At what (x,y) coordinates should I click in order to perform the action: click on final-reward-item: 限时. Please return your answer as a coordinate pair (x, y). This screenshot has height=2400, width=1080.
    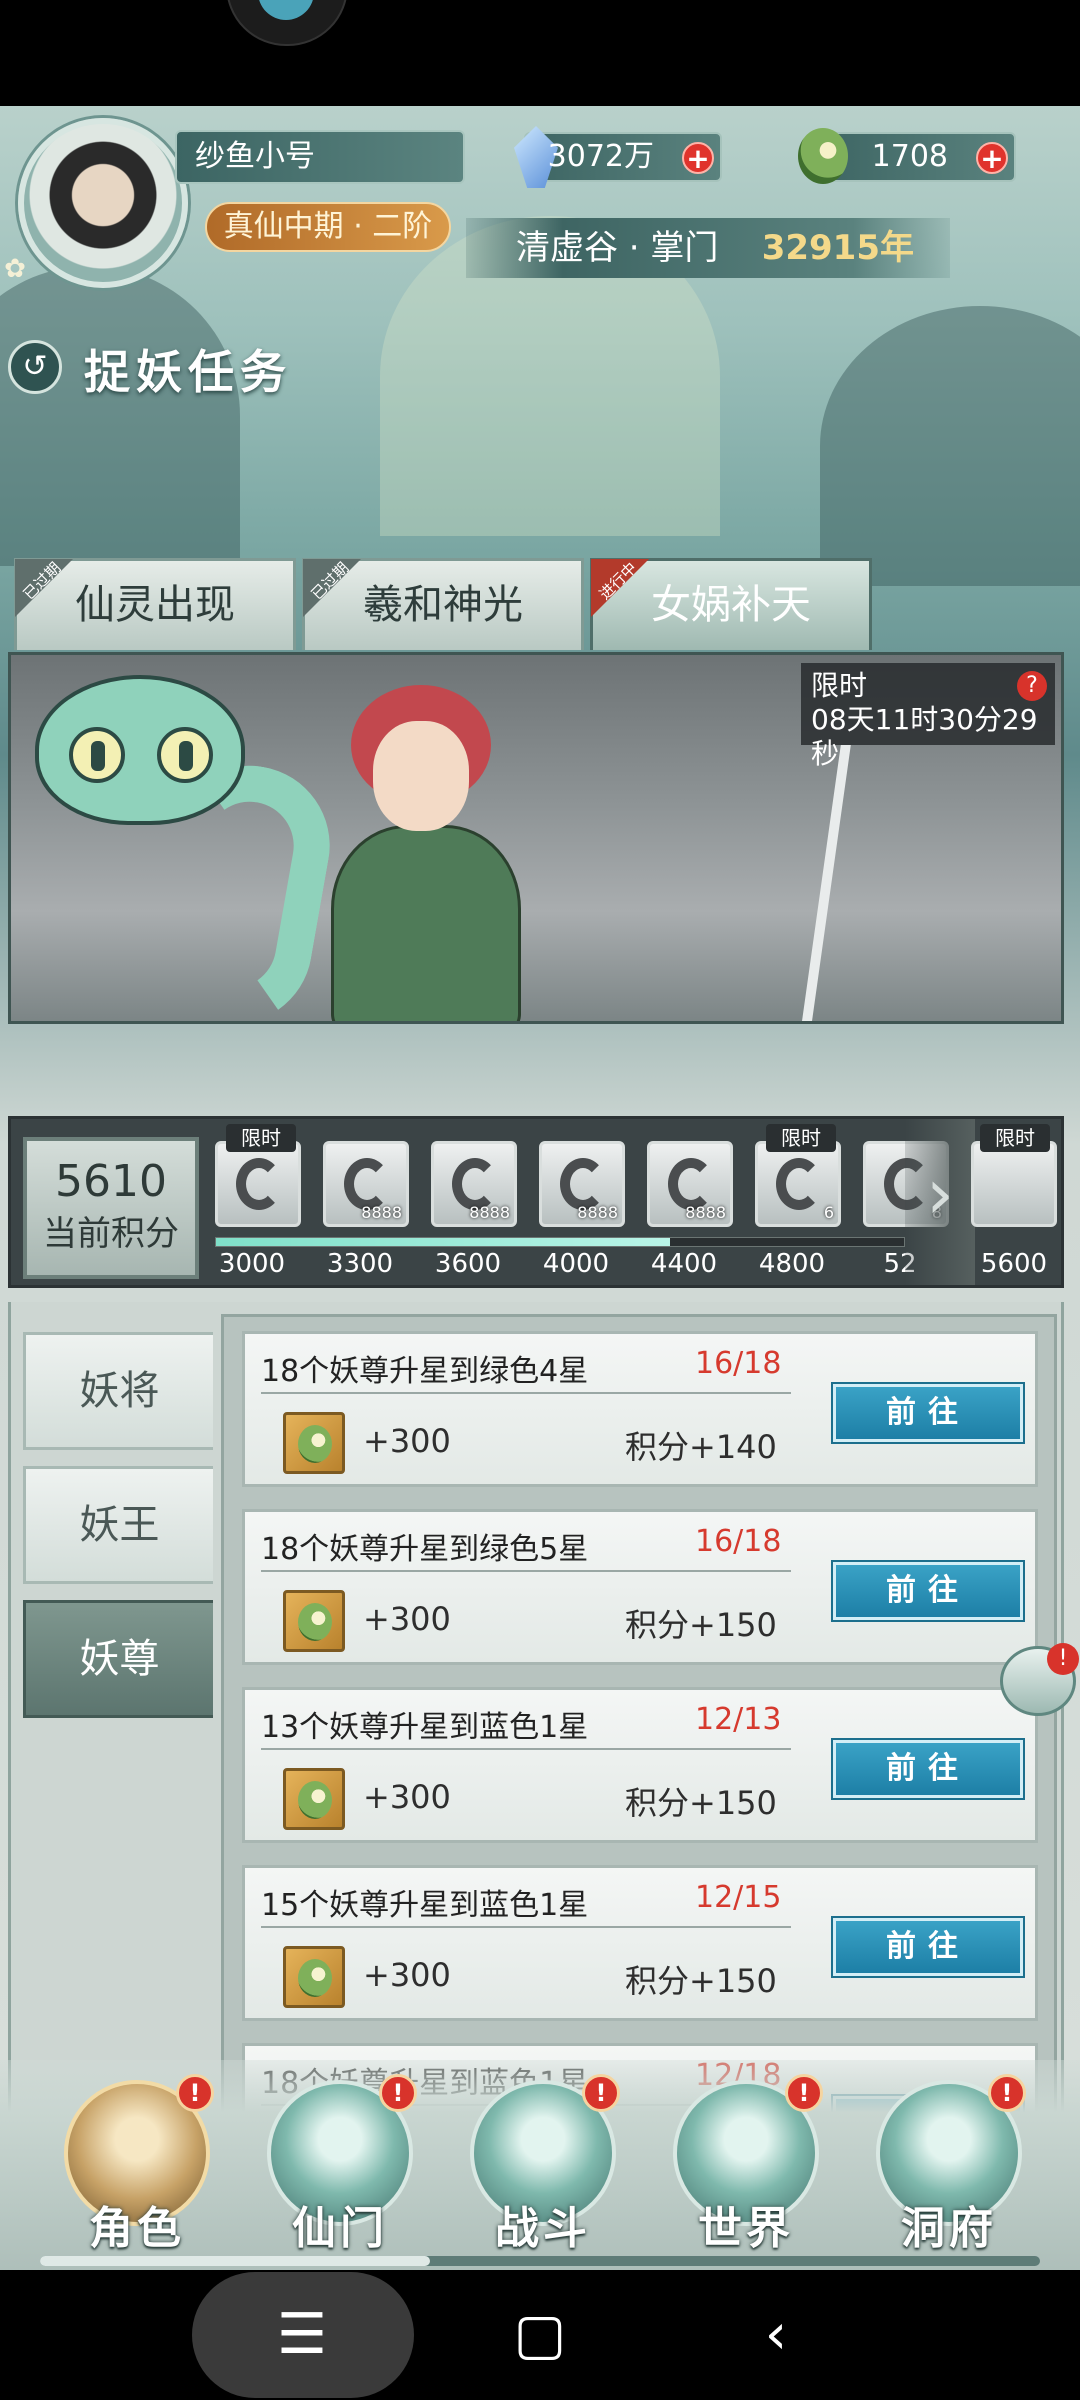
    Looking at the image, I should click on (1014, 1175).